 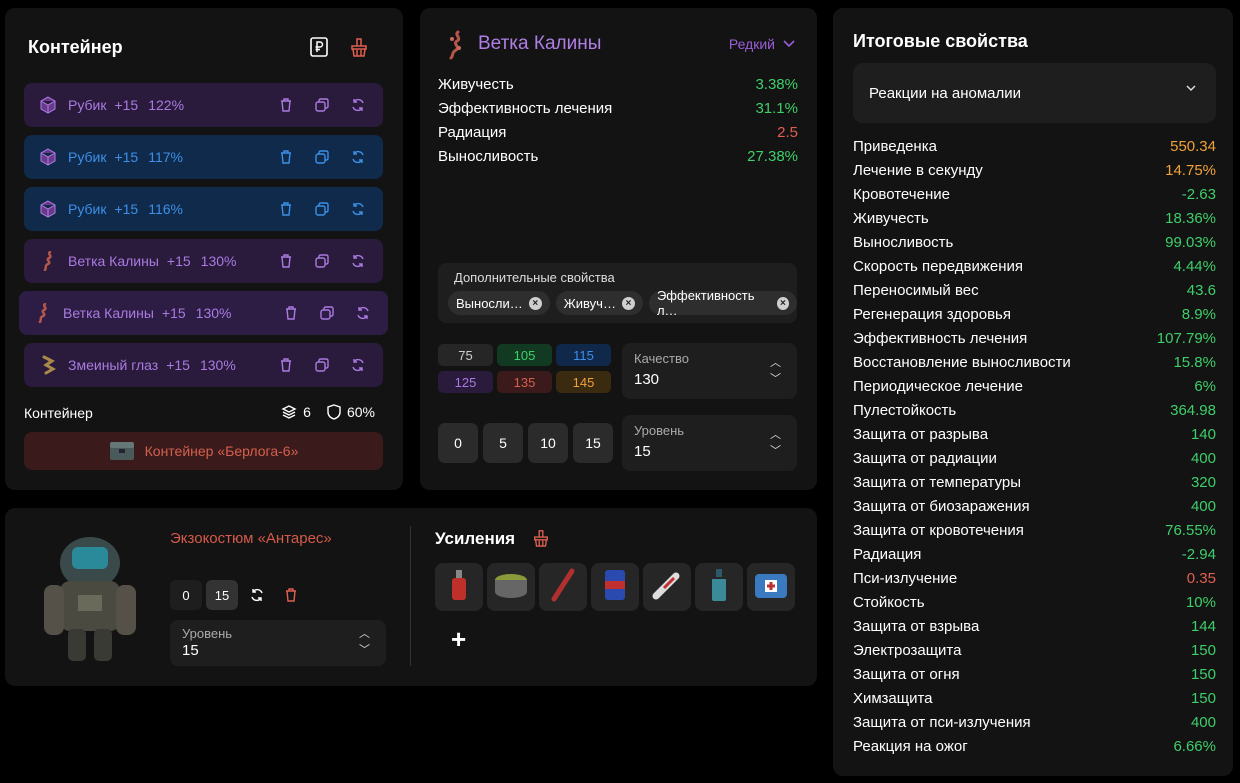 I want to click on artifact-row-name: Змеиный глаз, so click(x=113, y=365).